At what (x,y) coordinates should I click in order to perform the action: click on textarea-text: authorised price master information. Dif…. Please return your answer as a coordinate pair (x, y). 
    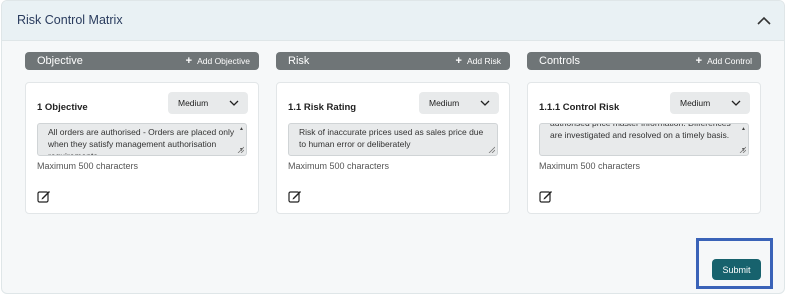
    Looking at the image, I should click on (640, 131).